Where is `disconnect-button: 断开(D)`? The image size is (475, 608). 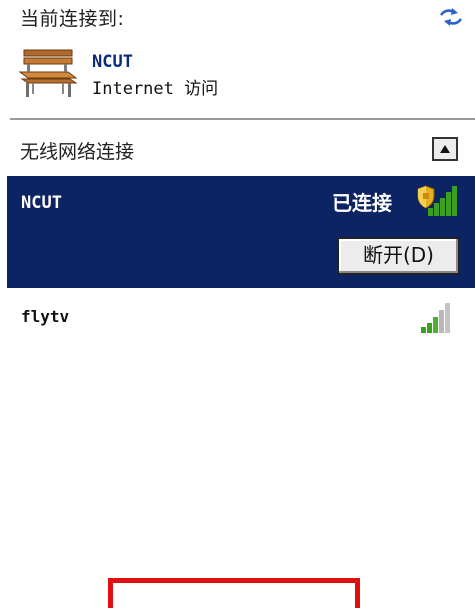 disconnect-button: 断开(D) is located at coordinates (398, 256).